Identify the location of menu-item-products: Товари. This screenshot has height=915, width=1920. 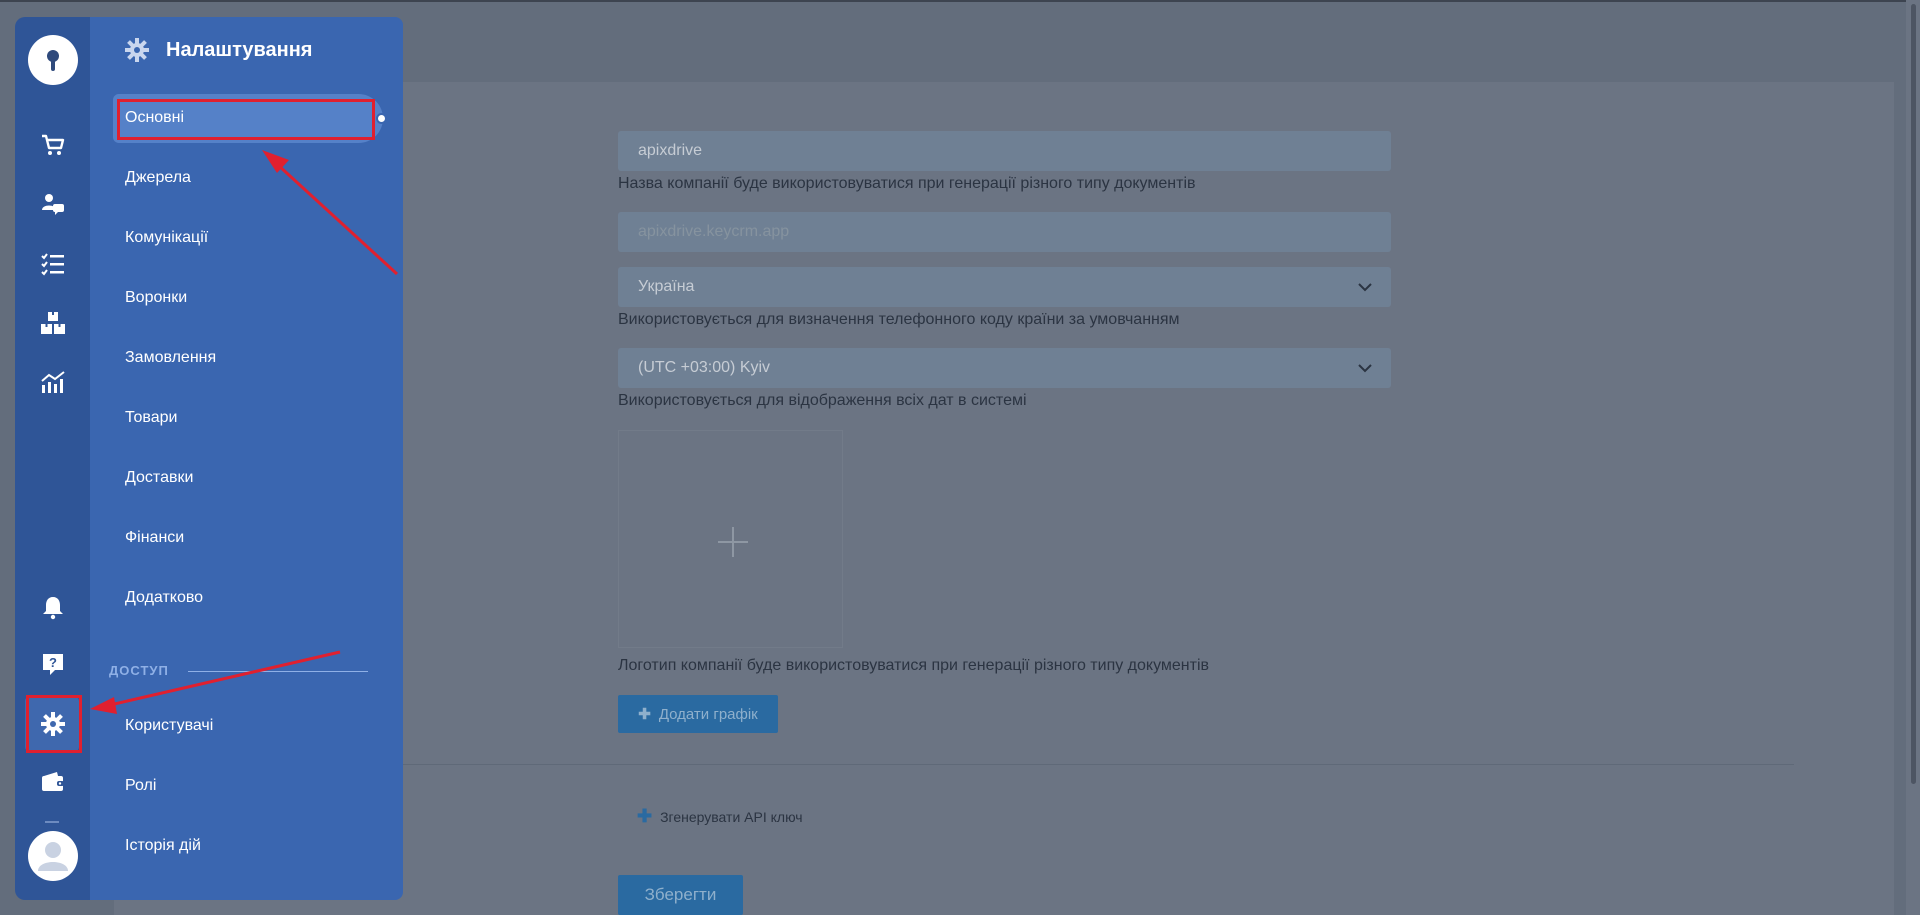
(151, 418).